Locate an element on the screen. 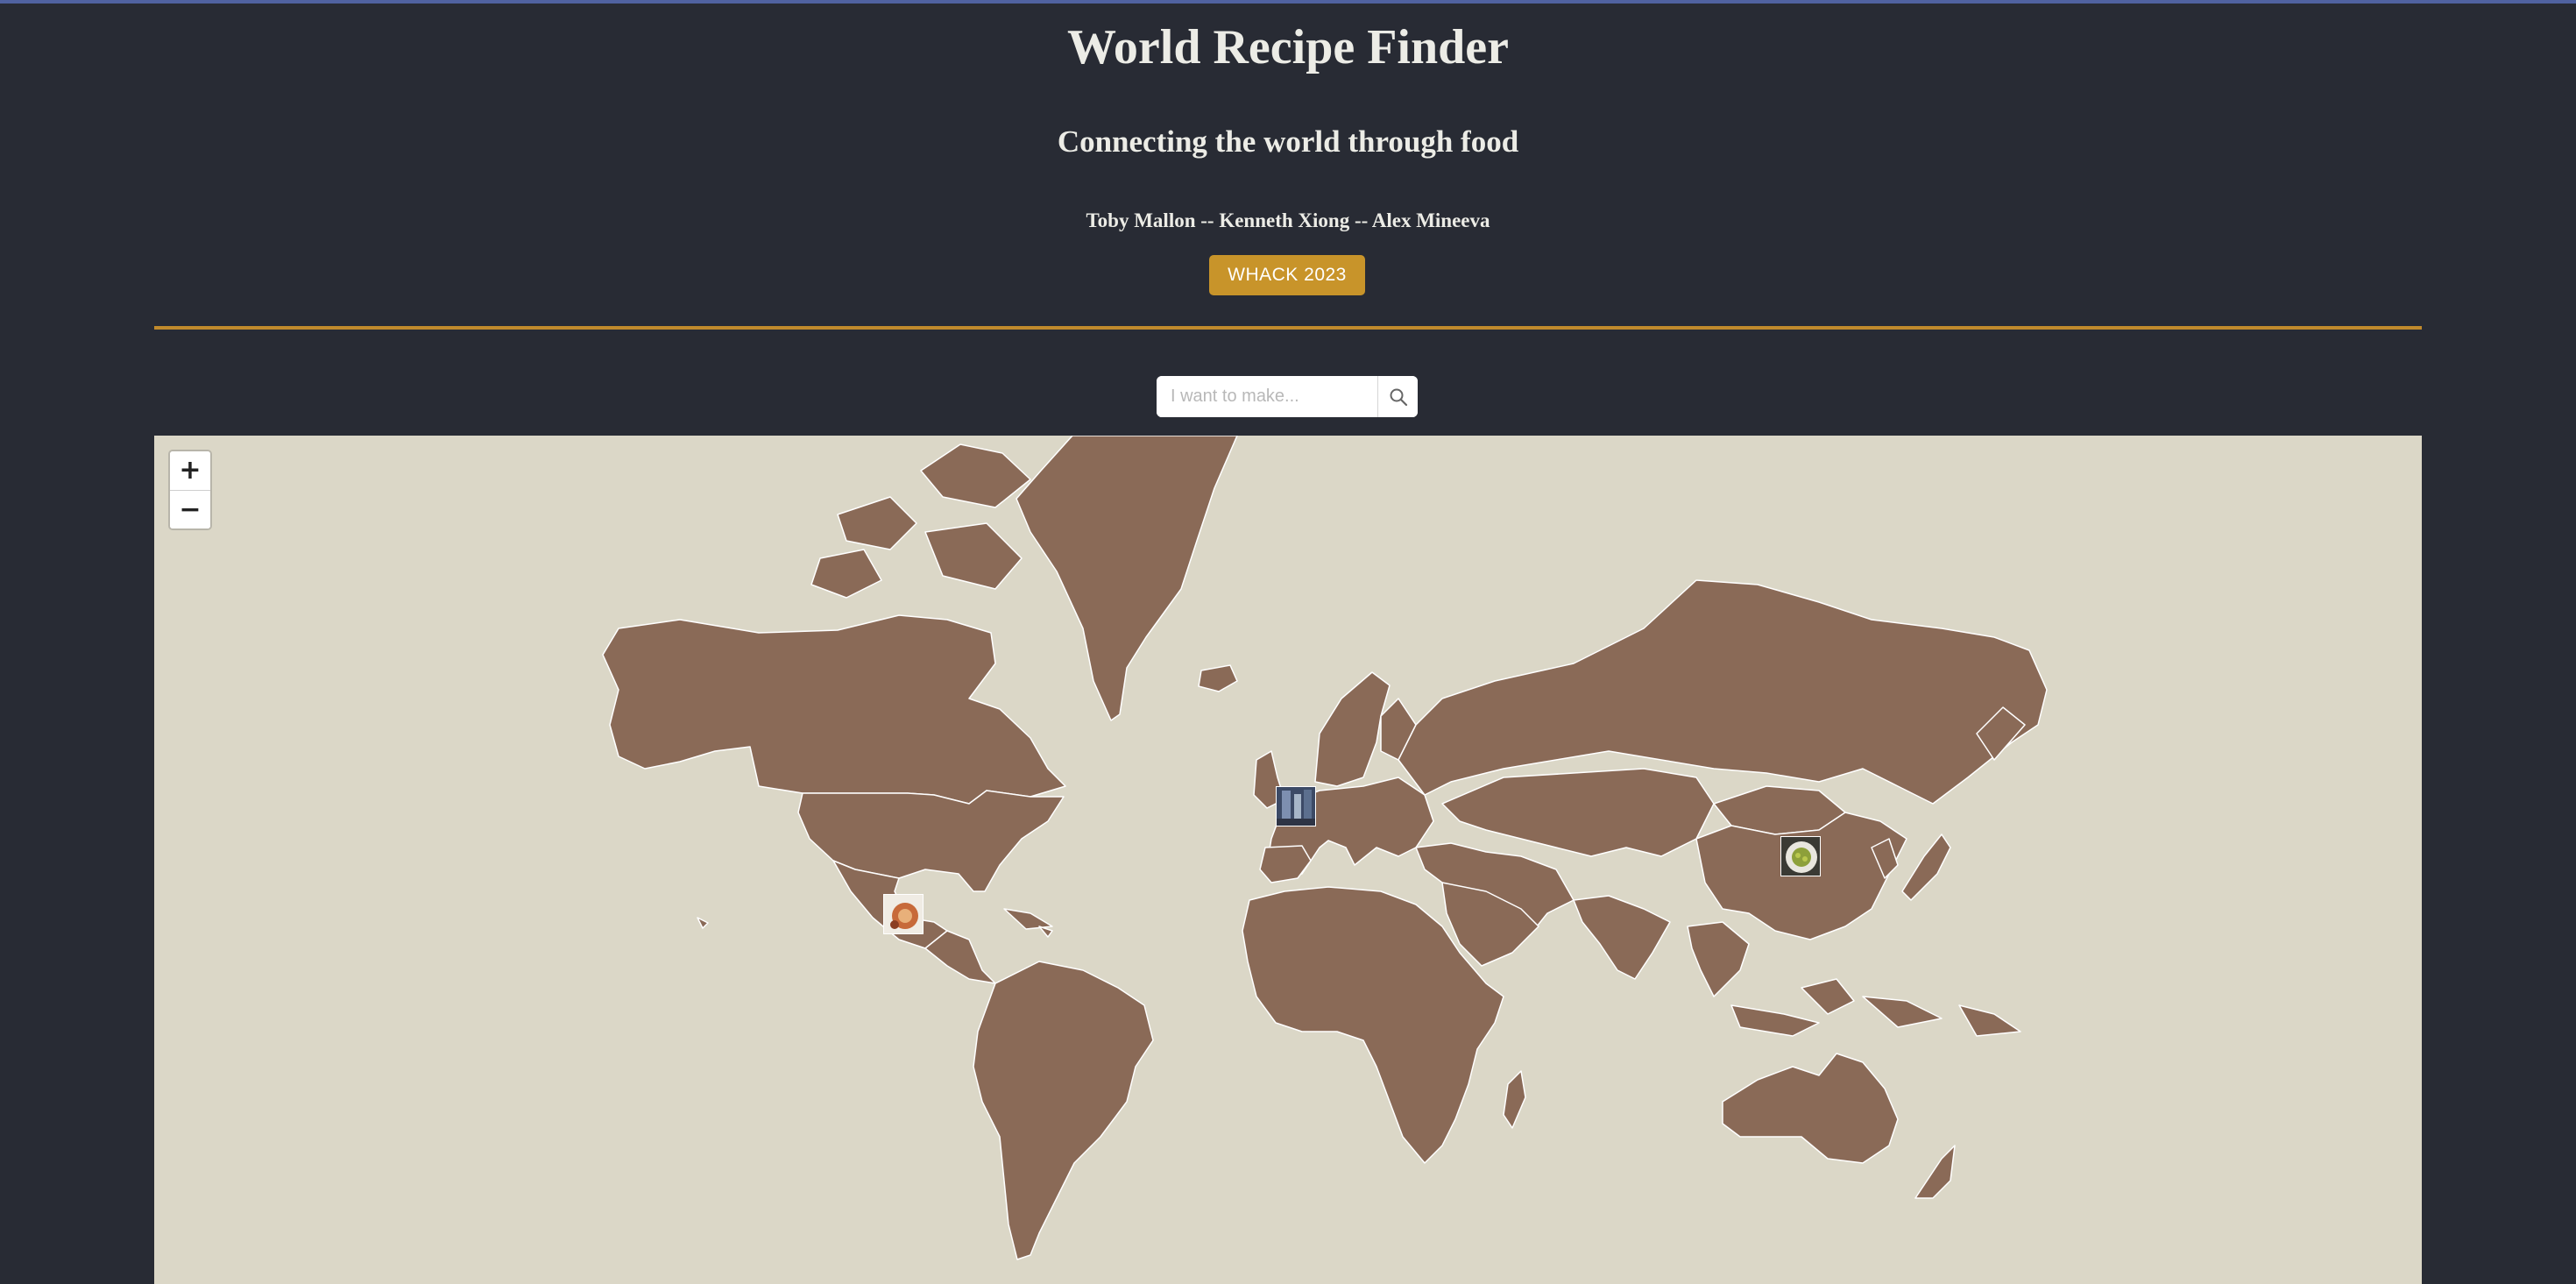 The width and height of the screenshot is (2576, 1284). window-top-border is located at coordinates (1288, 2).